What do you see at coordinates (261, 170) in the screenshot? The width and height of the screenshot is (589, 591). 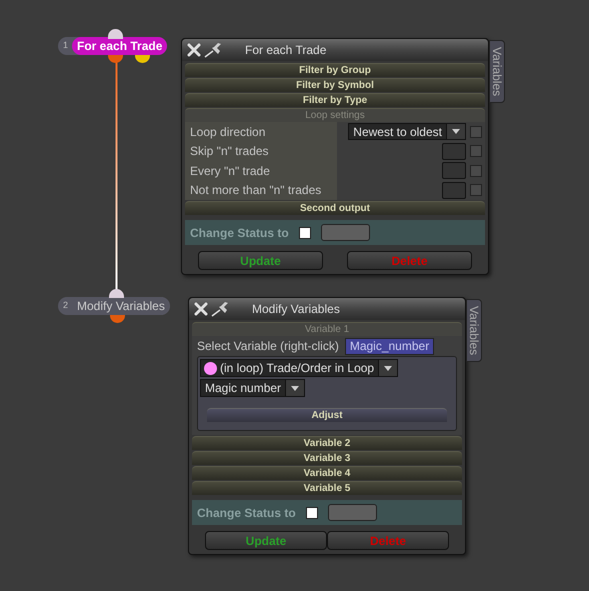 I see `setting-label: Every "n" trade` at bounding box center [261, 170].